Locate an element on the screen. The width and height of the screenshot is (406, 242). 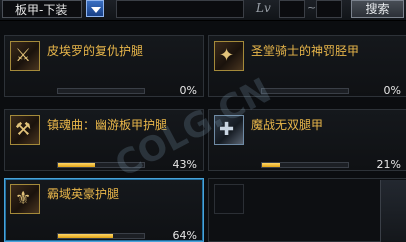
search-button: 搜索 is located at coordinates (377, 9).